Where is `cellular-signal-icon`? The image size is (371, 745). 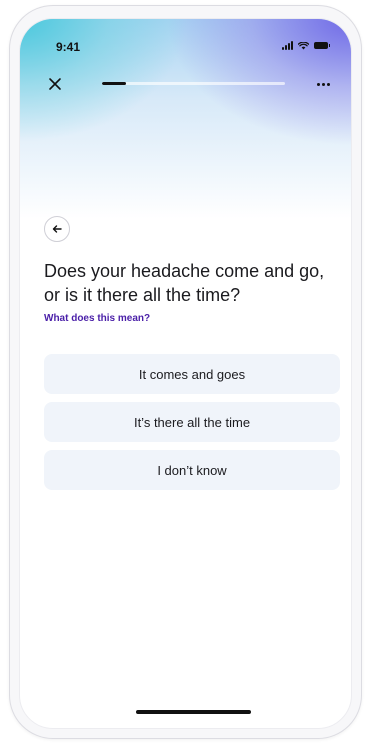 cellular-signal-icon is located at coordinates (287, 45).